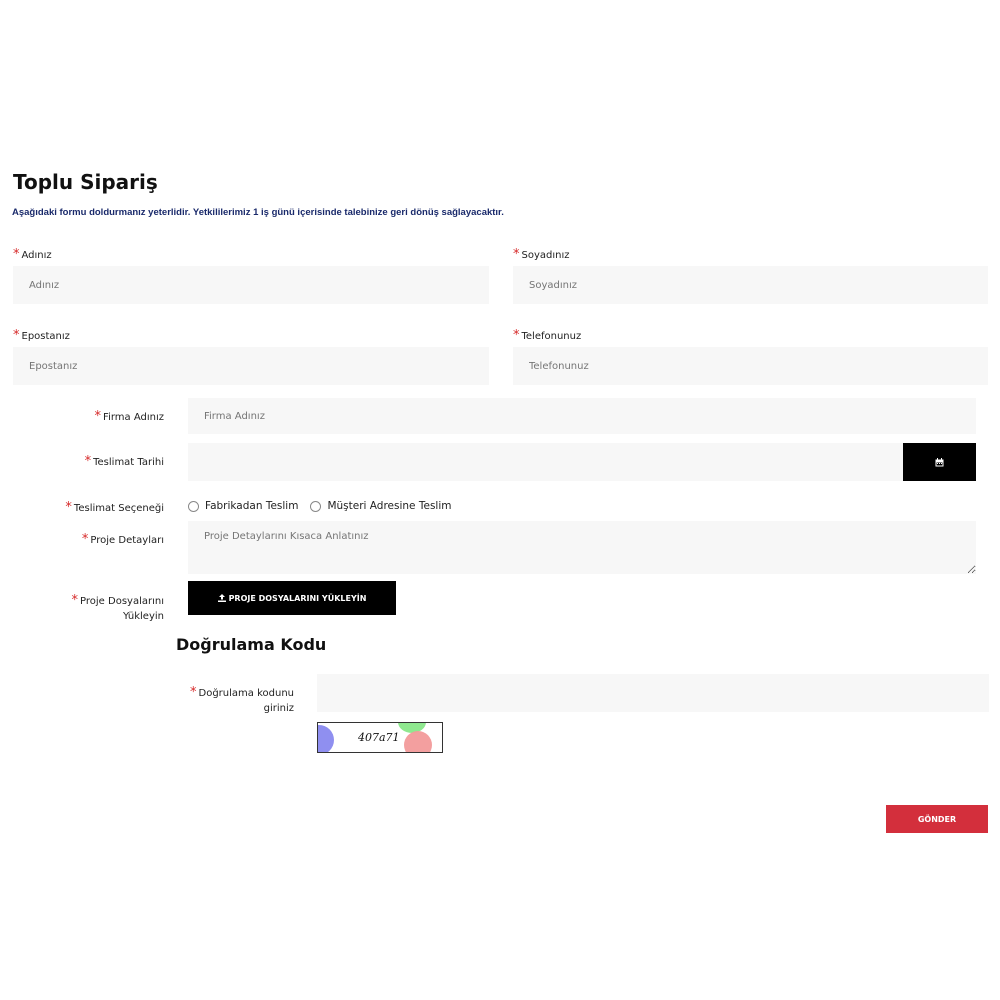  I want to click on upload-project-files-button: PROJE DOSYALARINI YÜKLEYİN, so click(292, 598).